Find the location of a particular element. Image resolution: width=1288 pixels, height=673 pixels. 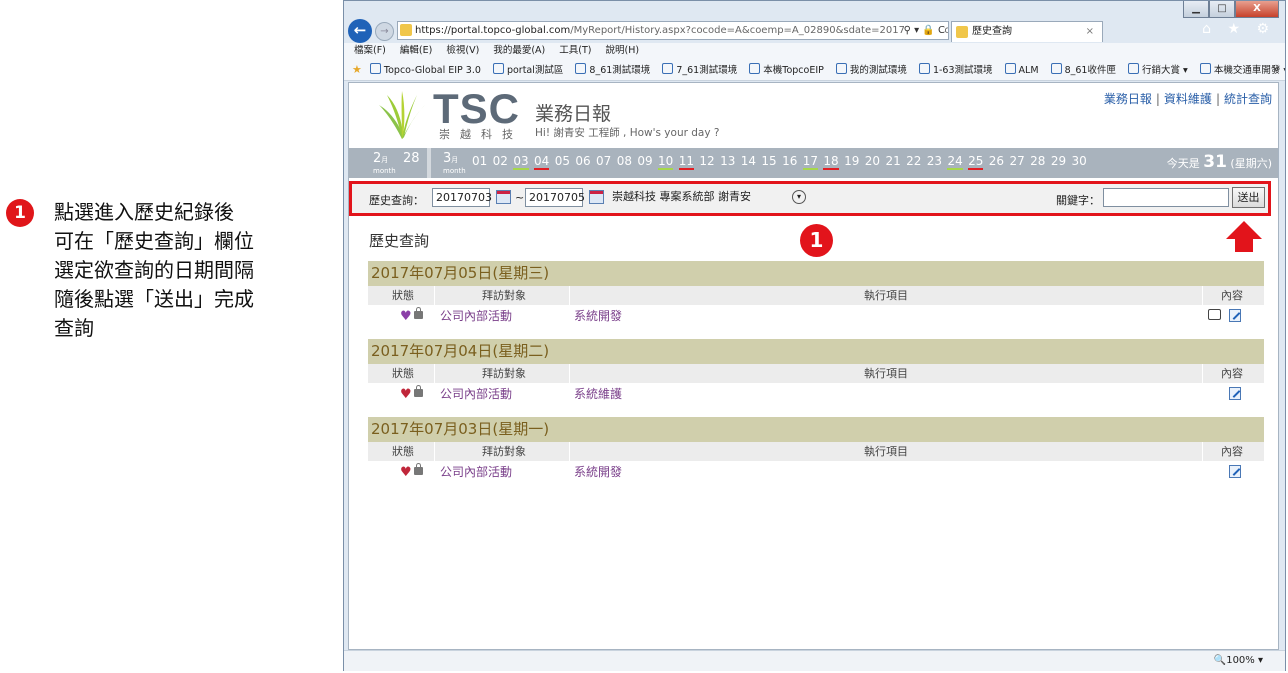

tab-title: 歷史查詢 is located at coordinates (992, 31).